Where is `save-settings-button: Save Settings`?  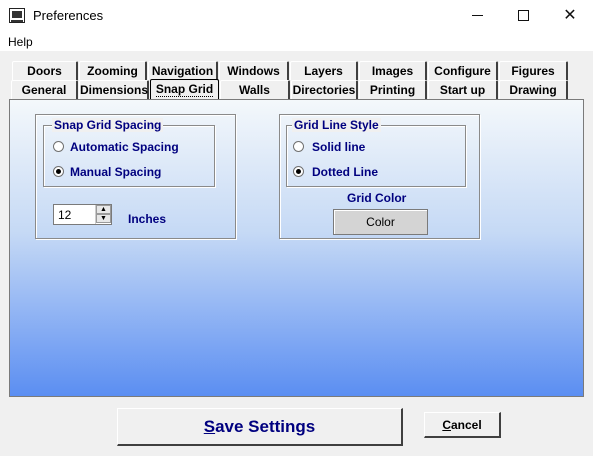
save-settings-button: Save Settings is located at coordinates (260, 427).